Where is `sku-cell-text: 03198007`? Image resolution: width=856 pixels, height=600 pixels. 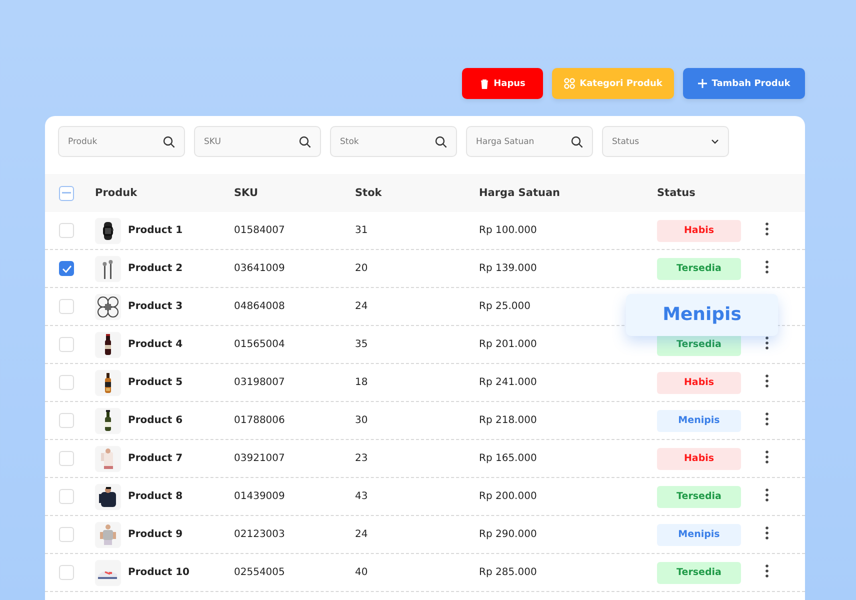 sku-cell-text: 03198007 is located at coordinates (260, 382).